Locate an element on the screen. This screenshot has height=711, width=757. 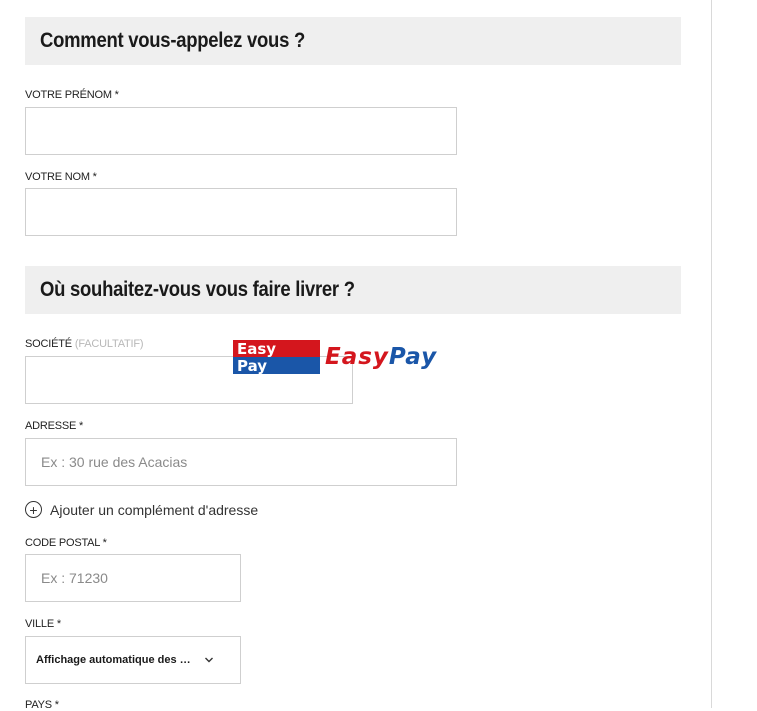
city-label: VILLE * is located at coordinates (43, 624).